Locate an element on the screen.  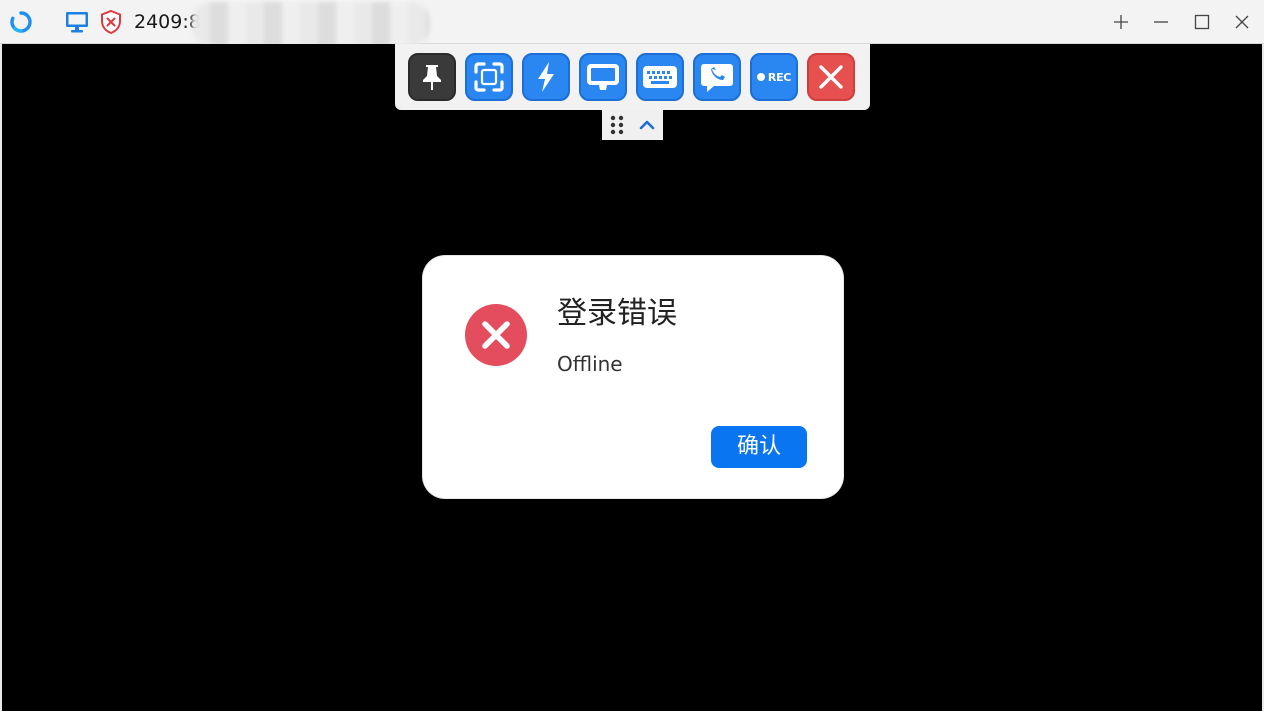
quick-action-button is located at coordinates (546, 77).